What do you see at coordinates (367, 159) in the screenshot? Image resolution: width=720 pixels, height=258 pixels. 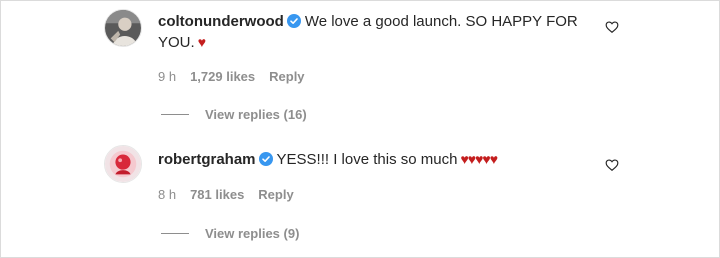 I see `comment-text: YESS!!! I love this so much` at bounding box center [367, 159].